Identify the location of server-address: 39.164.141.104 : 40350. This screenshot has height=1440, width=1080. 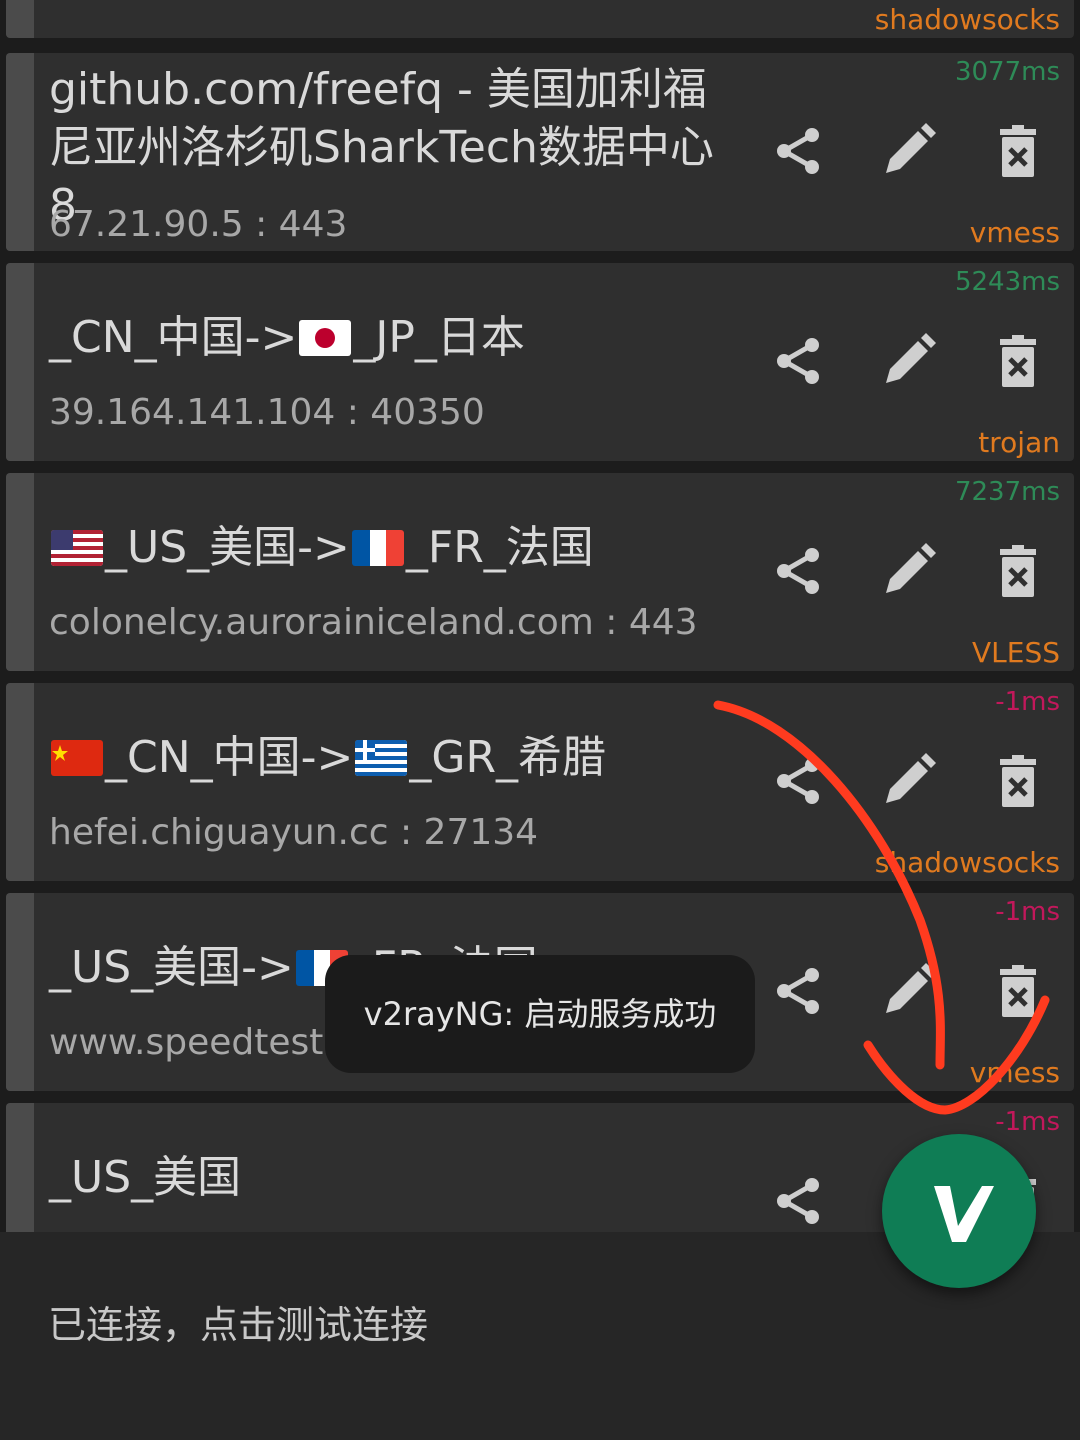
(267, 412).